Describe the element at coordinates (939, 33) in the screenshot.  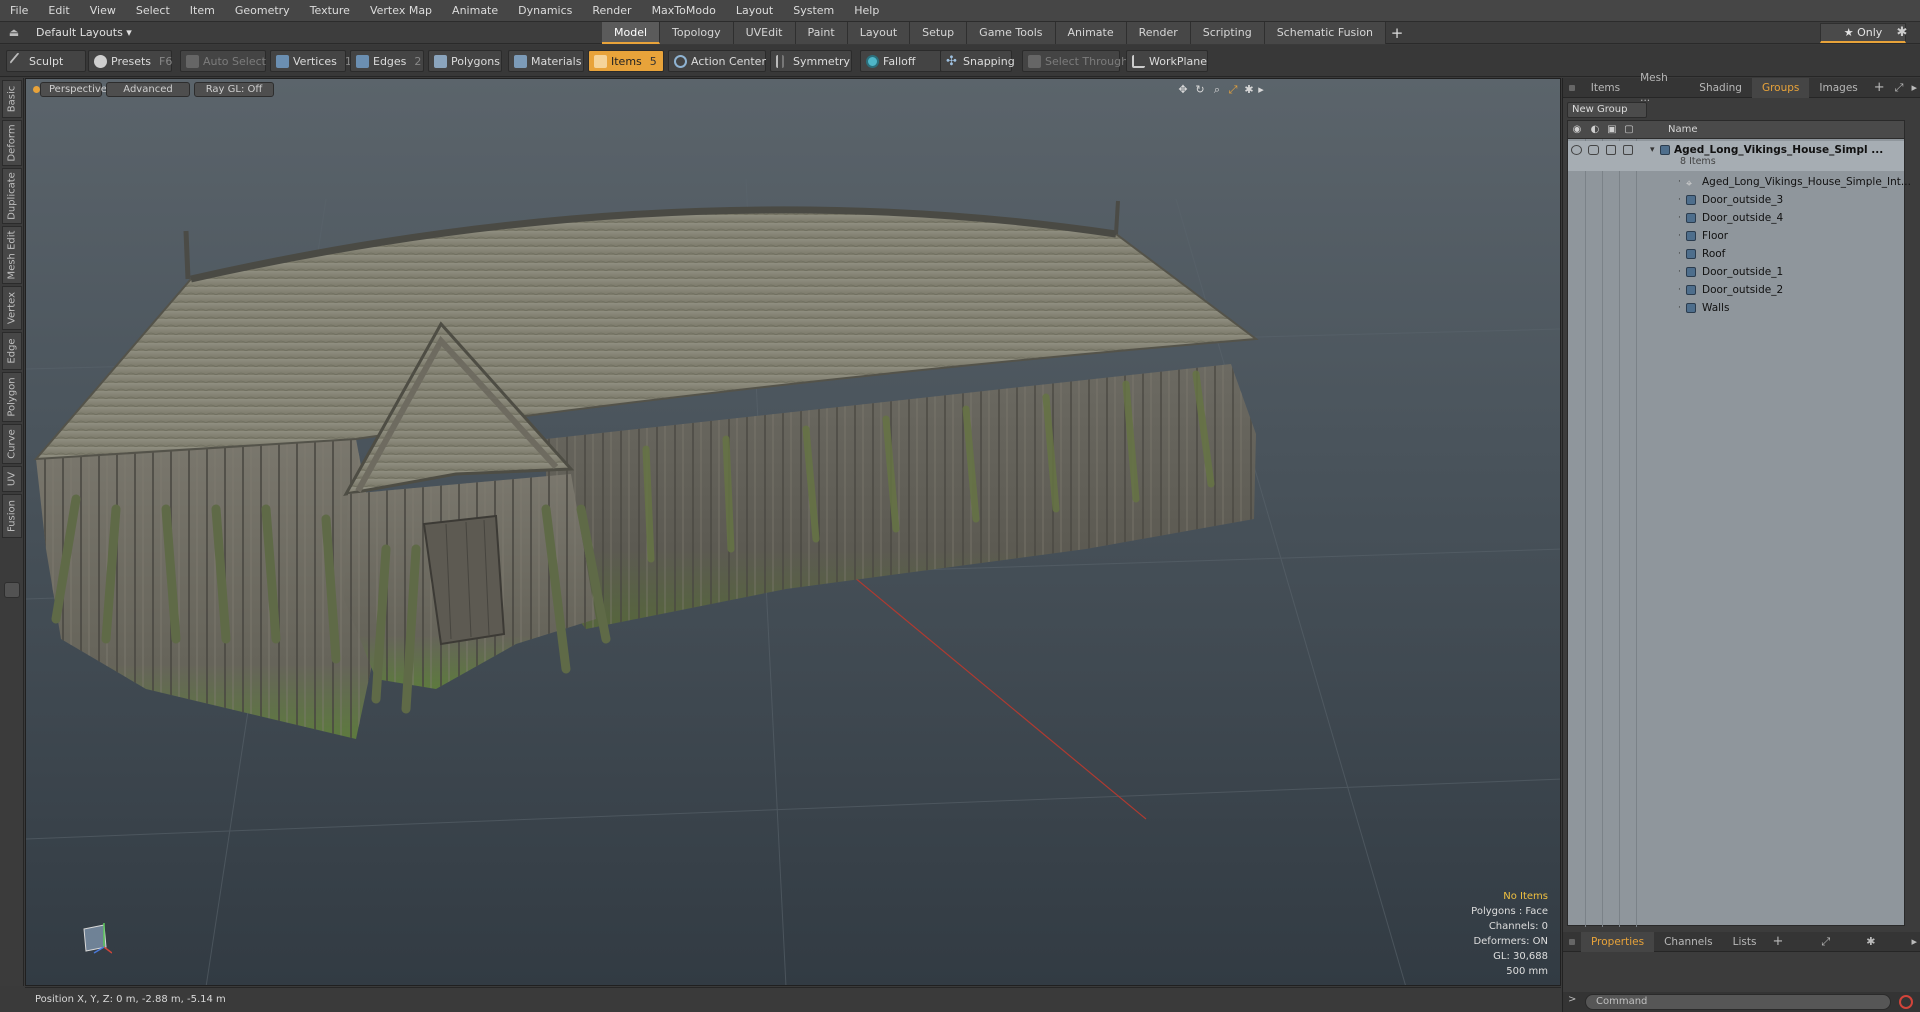
I see `layout-tab-setup: Setup` at that location.